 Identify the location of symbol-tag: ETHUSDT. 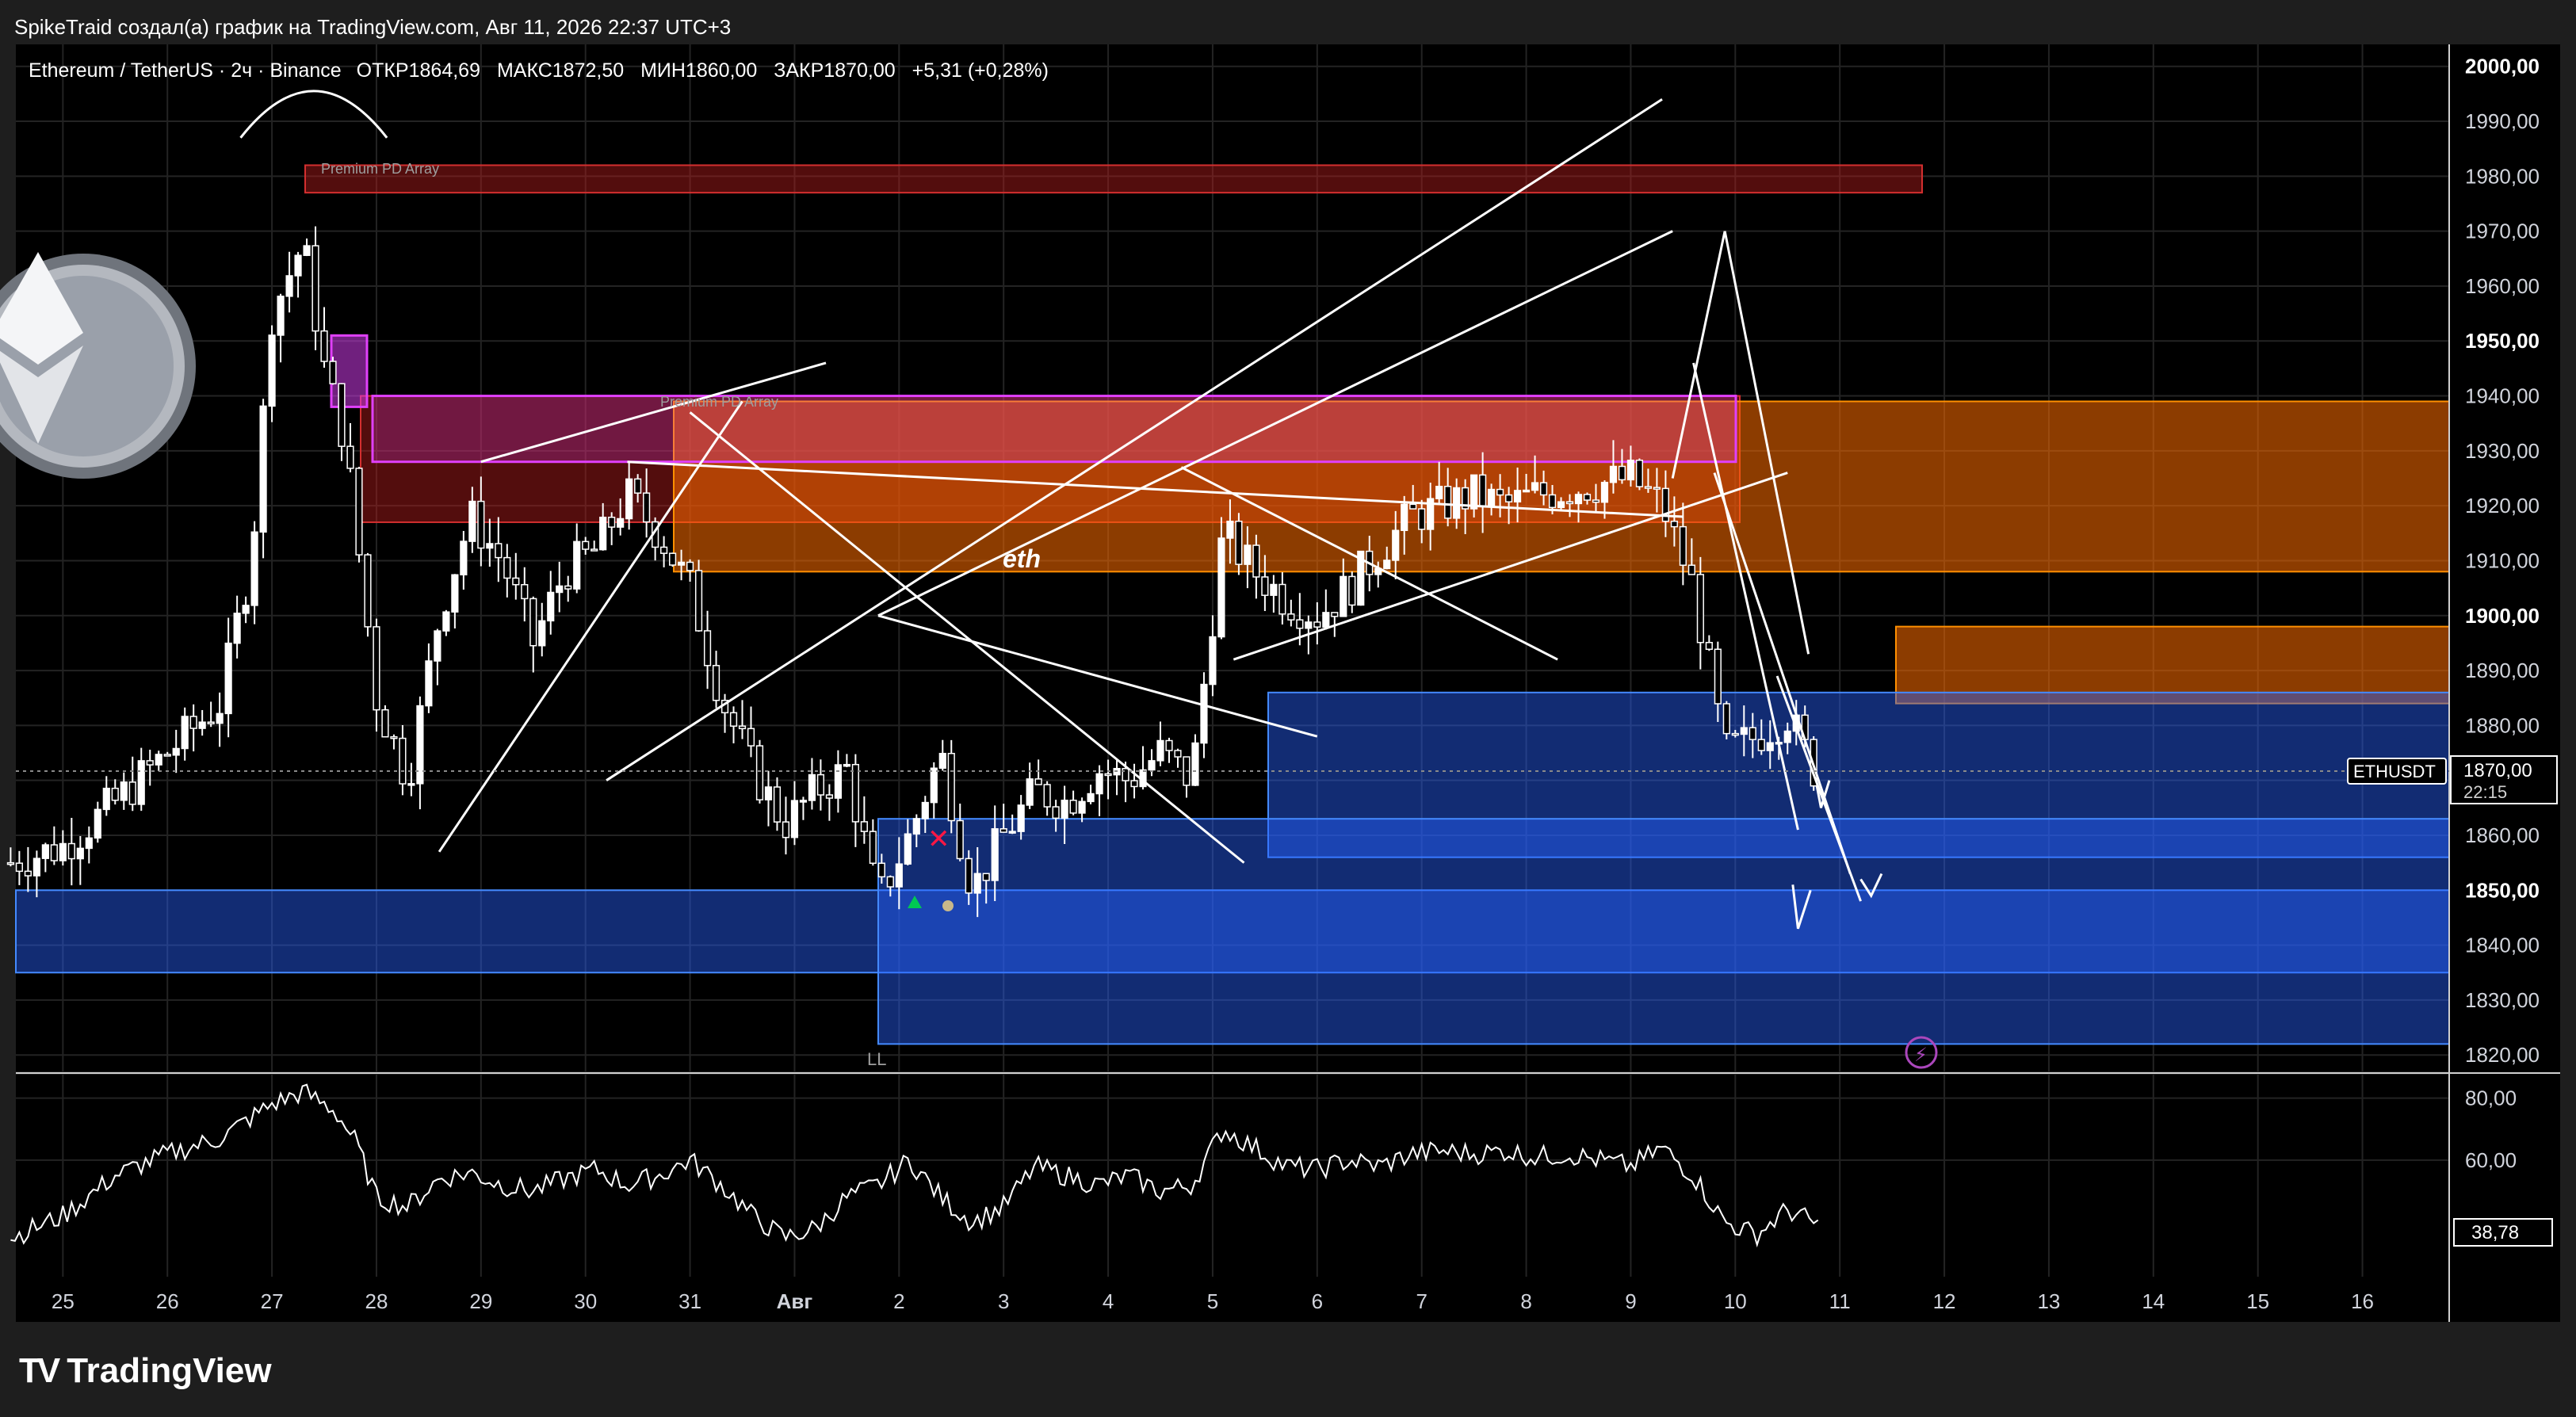
(2397, 771).